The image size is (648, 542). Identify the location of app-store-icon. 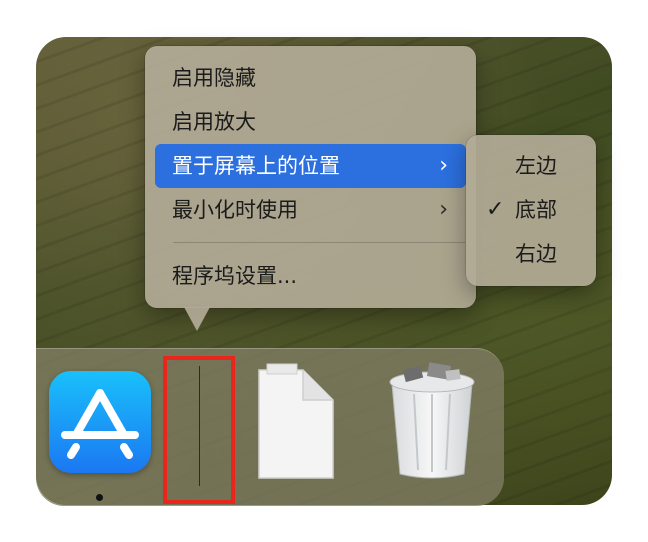
(100, 422).